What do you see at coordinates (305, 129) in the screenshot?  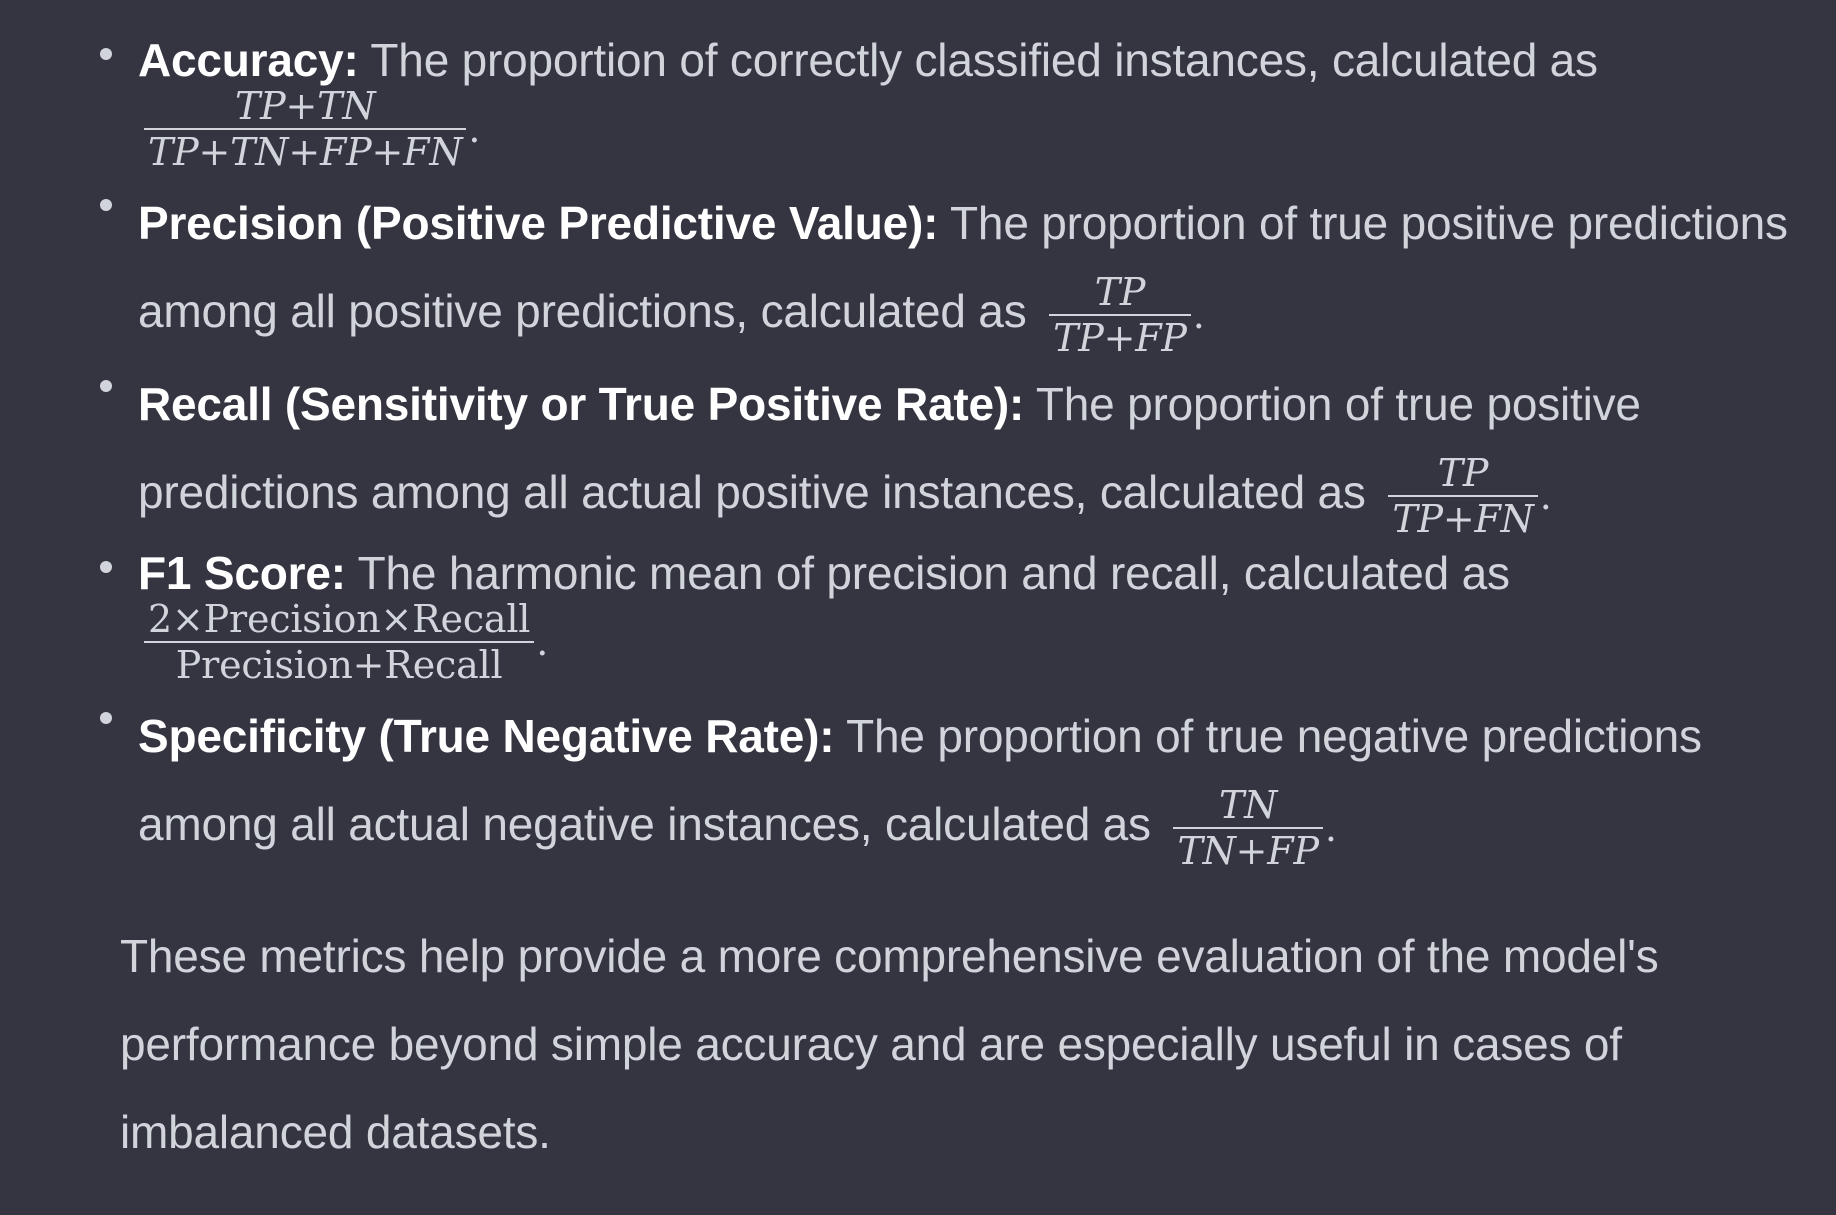 I see `fraction-accuracy: TP+TN TP+TN+FP+FN` at bounding box center [305, 129].